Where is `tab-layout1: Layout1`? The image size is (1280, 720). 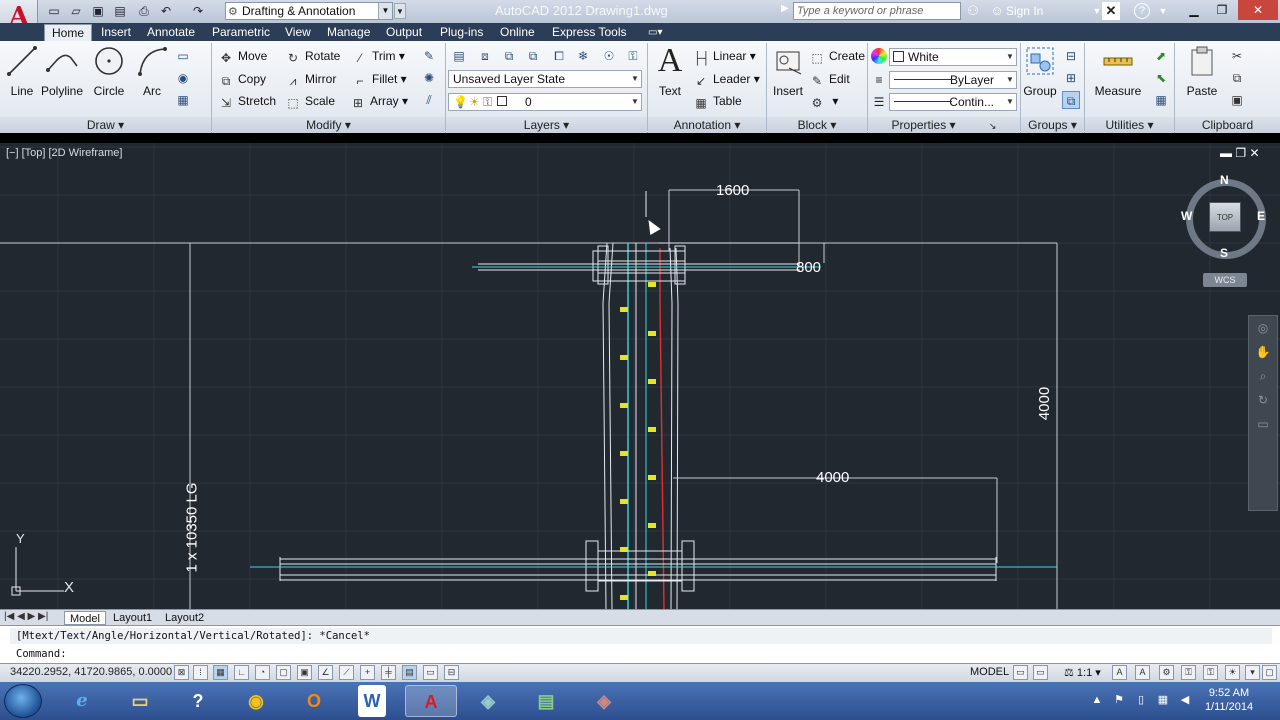 tab-layout1: Layout1 is located at coordinates (132, 618).